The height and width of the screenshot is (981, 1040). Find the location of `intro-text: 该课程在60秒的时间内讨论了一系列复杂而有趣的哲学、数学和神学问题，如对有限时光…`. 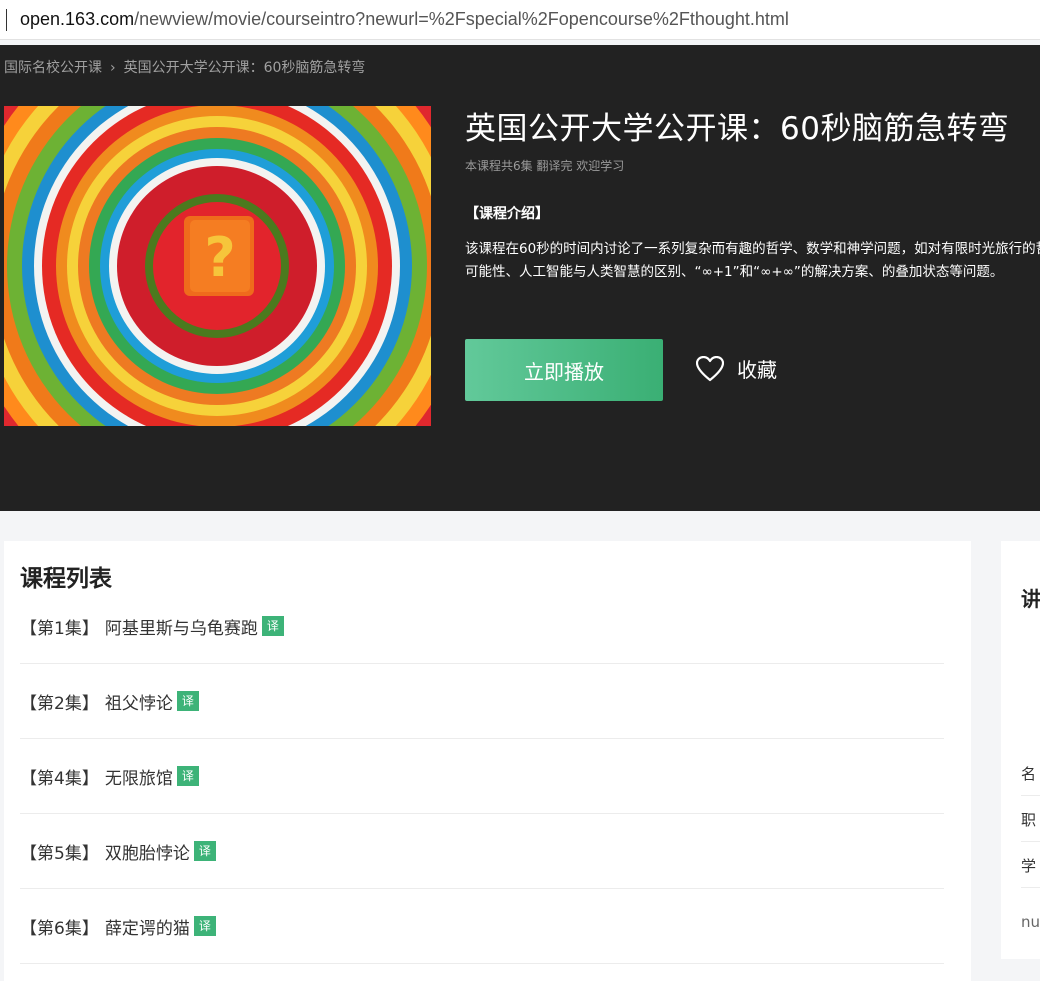

intro-text: 该课程在60秒的时间内讨论了一系列复杂而有趣的哲学、数学和神学问题，如对有限时光… is located at coordinates (752, 260).